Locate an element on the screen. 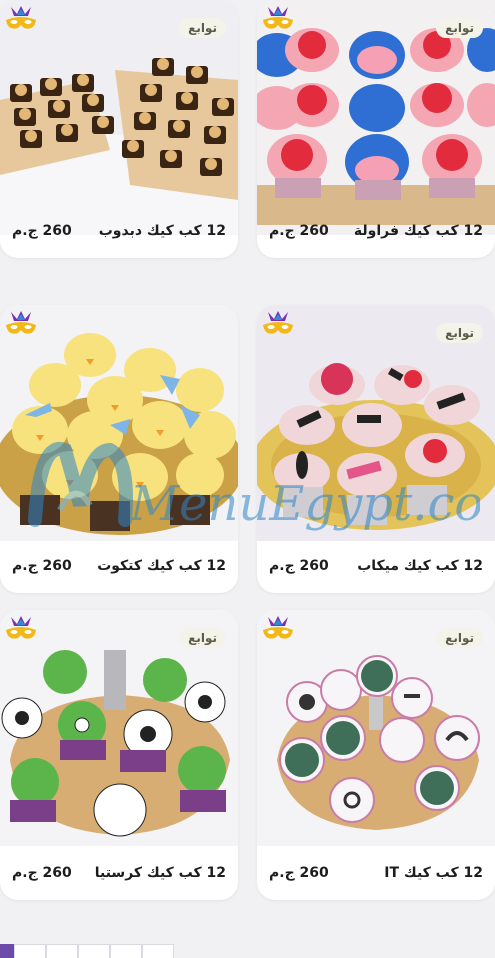  pagination is located at coordinates (115, 951).